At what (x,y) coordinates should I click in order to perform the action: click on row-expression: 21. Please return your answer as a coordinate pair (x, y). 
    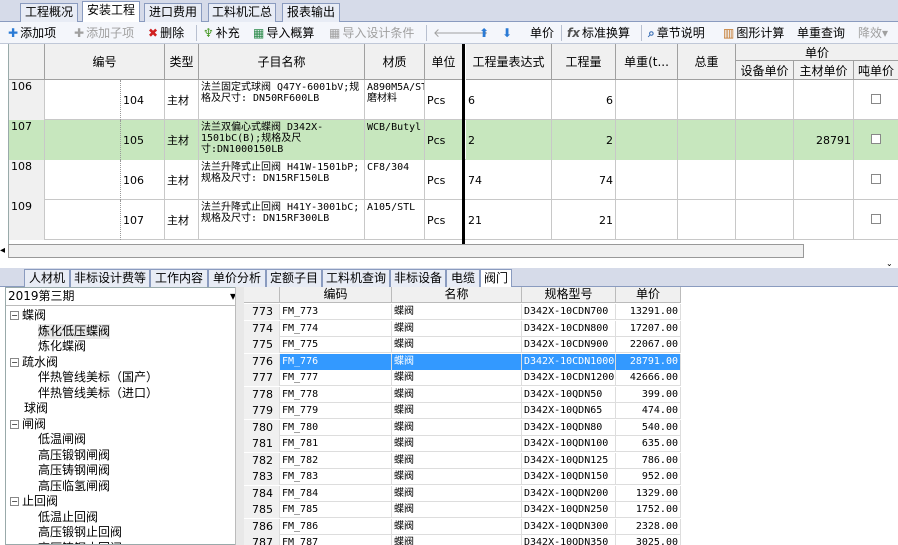
    Looking at the image, I should click on (509, 220).